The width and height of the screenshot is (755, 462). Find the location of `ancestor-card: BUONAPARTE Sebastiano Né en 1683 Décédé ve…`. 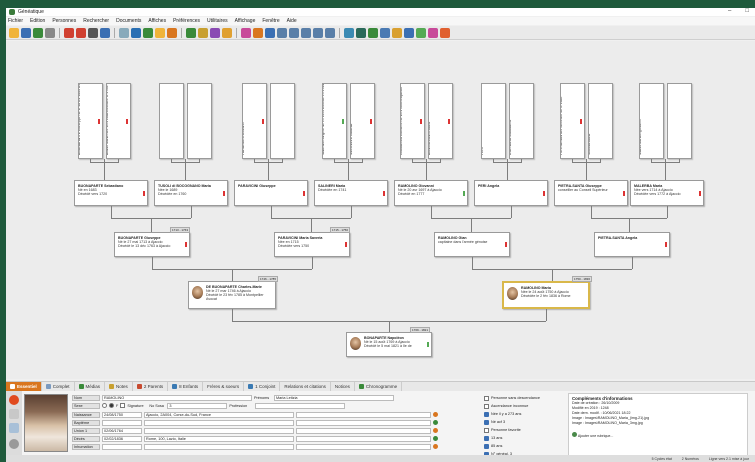

ancestor-card: BUONAPARTE Sebastiano Né en 1683 Décédé ve… is located at coordinates (111, 193).